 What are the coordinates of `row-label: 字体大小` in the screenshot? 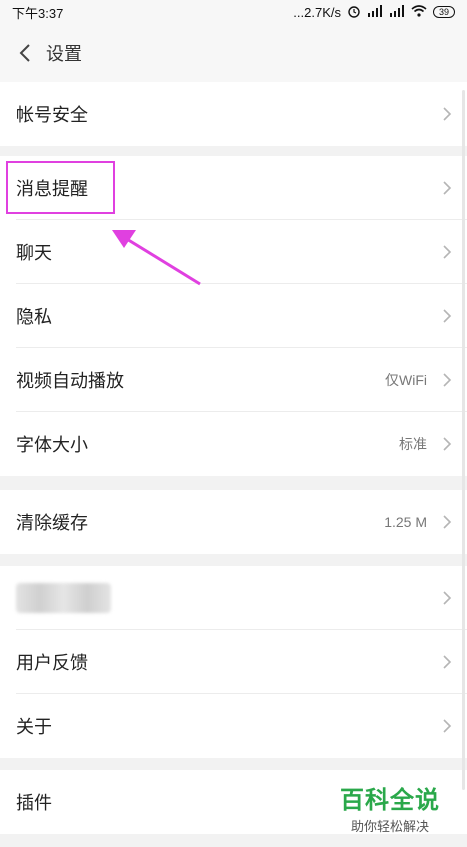 It's located at (52, 445).